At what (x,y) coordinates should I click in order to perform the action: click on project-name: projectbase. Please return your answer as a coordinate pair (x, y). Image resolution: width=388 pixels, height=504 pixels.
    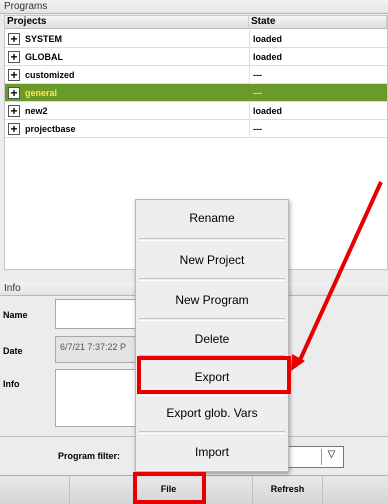
    Looking at the image, I should click on (50, 129).